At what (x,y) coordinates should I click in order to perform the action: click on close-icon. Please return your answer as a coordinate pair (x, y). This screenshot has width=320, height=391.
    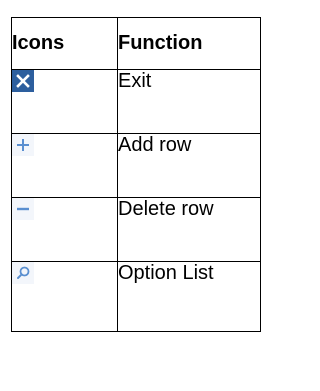
    Looking at the image, I should click on (23, 81).